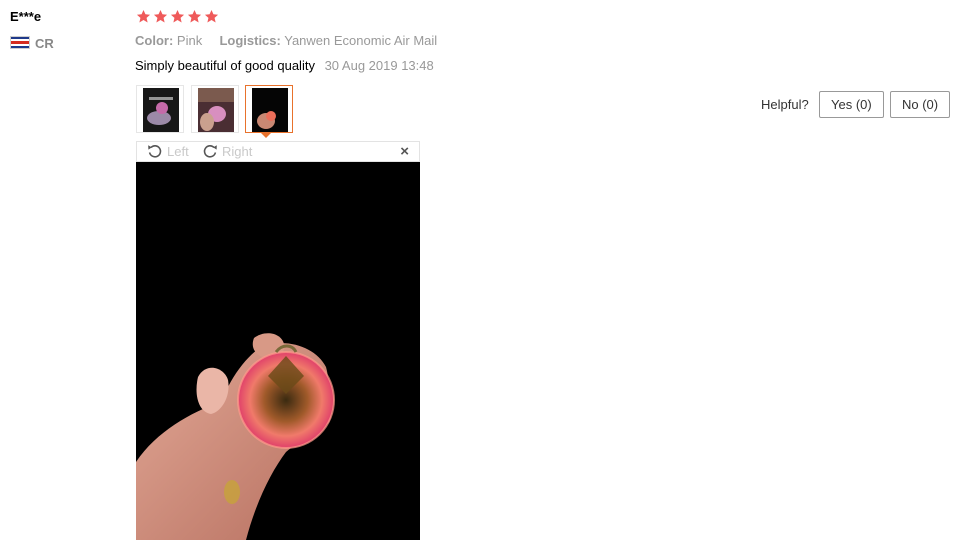 This screenshot has width=960, height=554. What do you see at coordinates (225, 65) in the screenshot?
I see `review-text: Simply beautiful of good quality` at bounding box center [225, 65].